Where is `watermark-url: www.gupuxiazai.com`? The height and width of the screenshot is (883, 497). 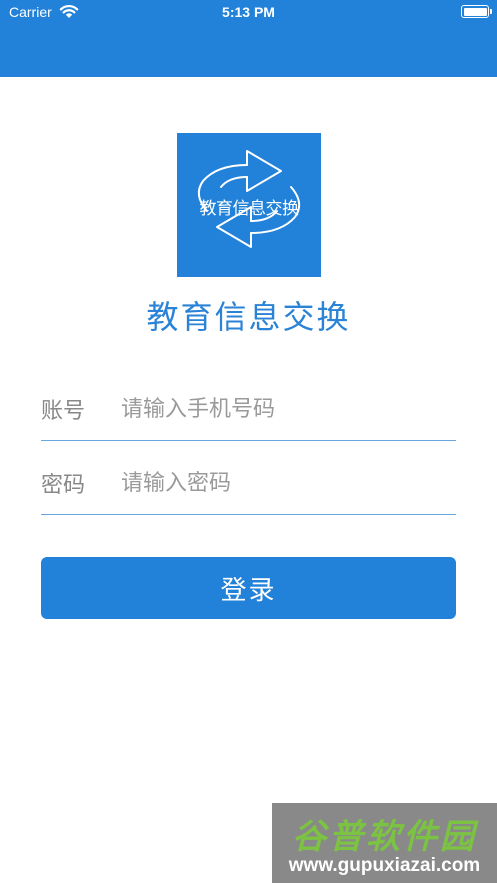 watermark-url: www.gupuxiazai.com is located at coordinates (384, 865).